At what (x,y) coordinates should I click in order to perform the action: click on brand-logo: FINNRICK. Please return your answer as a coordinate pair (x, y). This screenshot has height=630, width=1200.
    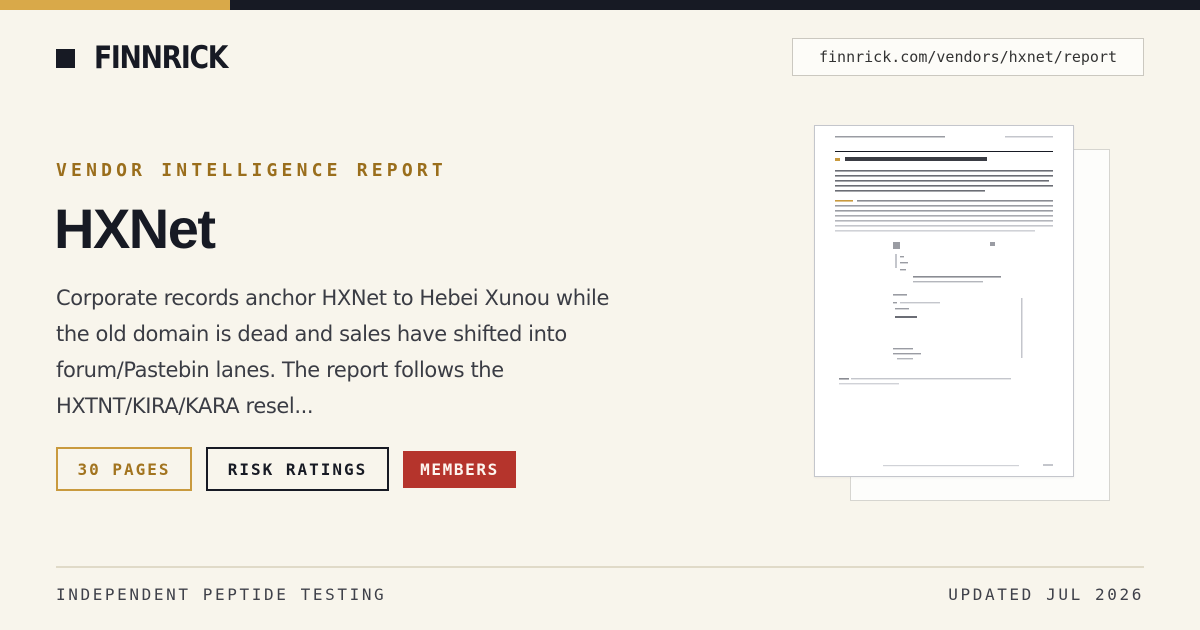
    Looking at the image, I should click on (152, 58).